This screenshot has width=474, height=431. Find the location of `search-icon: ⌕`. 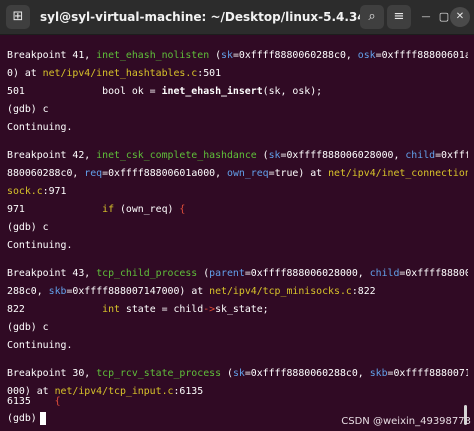

search-icon: ⌕ is located at coordinates (372, 17).